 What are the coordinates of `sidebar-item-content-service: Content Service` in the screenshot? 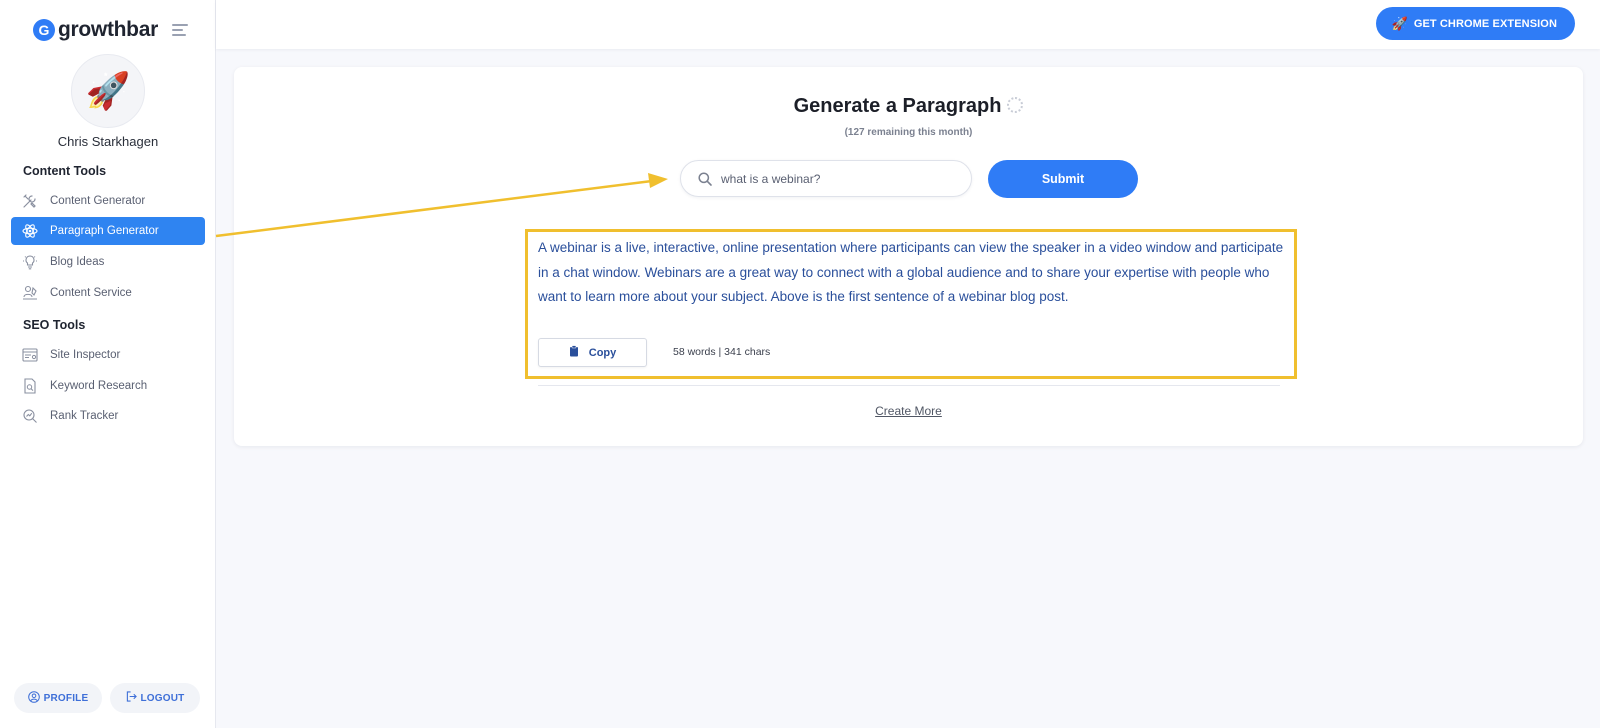 It's located at (108, 293).